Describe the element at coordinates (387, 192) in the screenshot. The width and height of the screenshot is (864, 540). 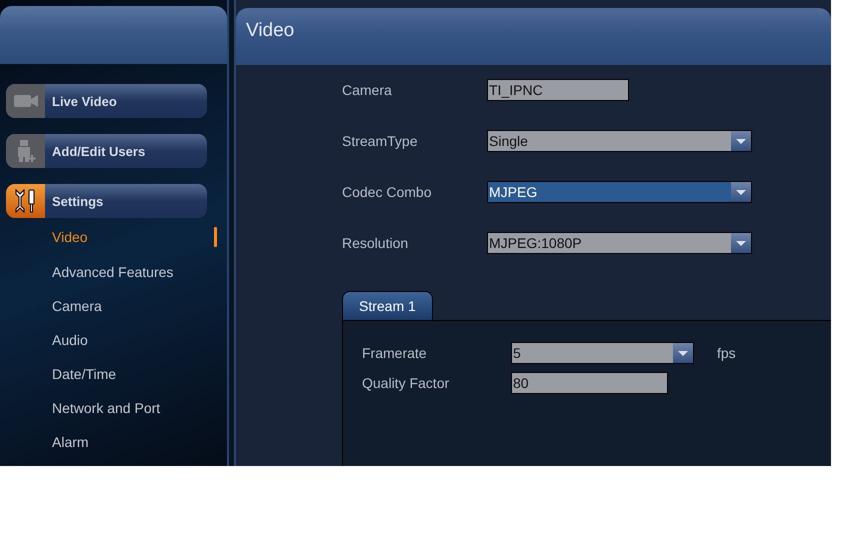
I see `field-label: Codec Combo` at that location.